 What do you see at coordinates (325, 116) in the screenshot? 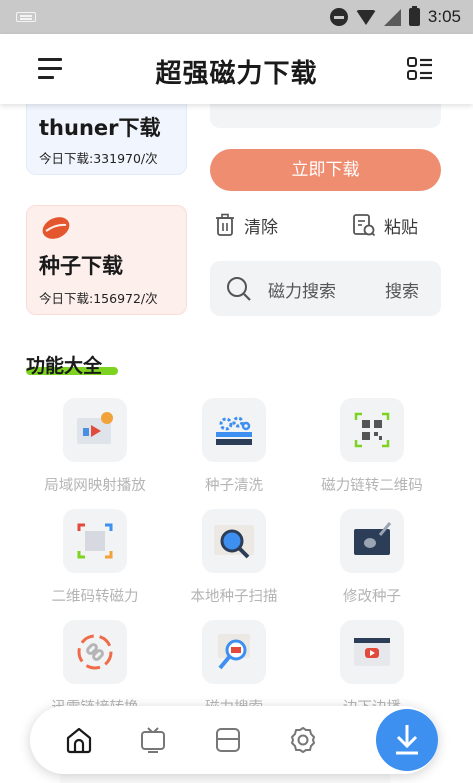
I see `magnet-link-input` at bounding box center [325, 116].